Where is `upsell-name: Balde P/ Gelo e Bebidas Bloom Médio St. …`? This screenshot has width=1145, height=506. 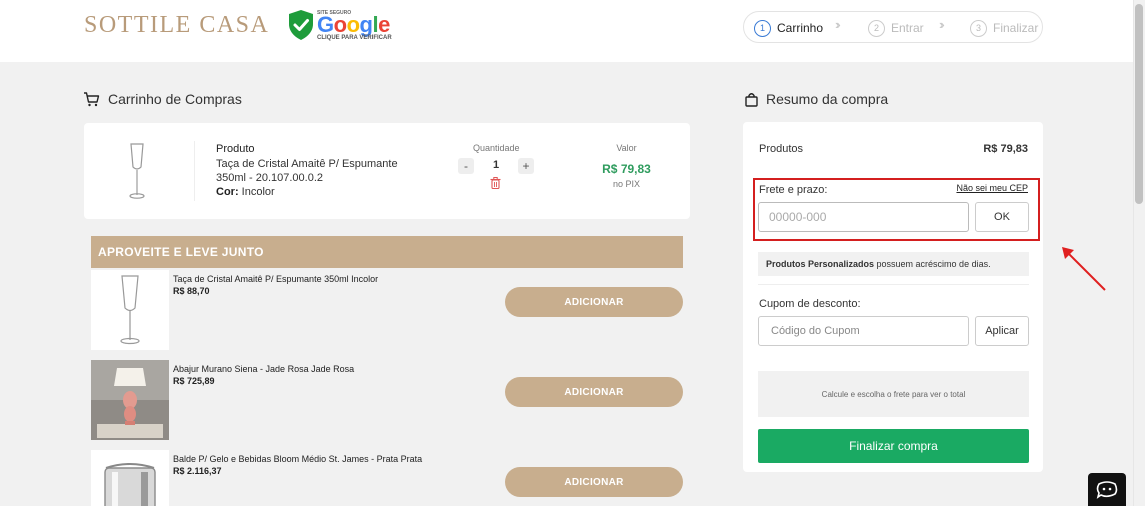 upsell-name: Balde P/ Gelo e Bebidas Bloom Médio St. … is located at coordinates (297, 459).